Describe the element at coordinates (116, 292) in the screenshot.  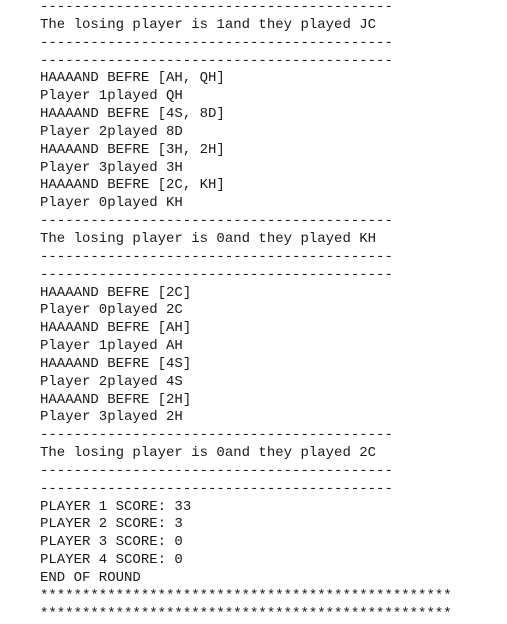
I see `hand-before-line: HAAAAND BEFRE [2C]` at that location.